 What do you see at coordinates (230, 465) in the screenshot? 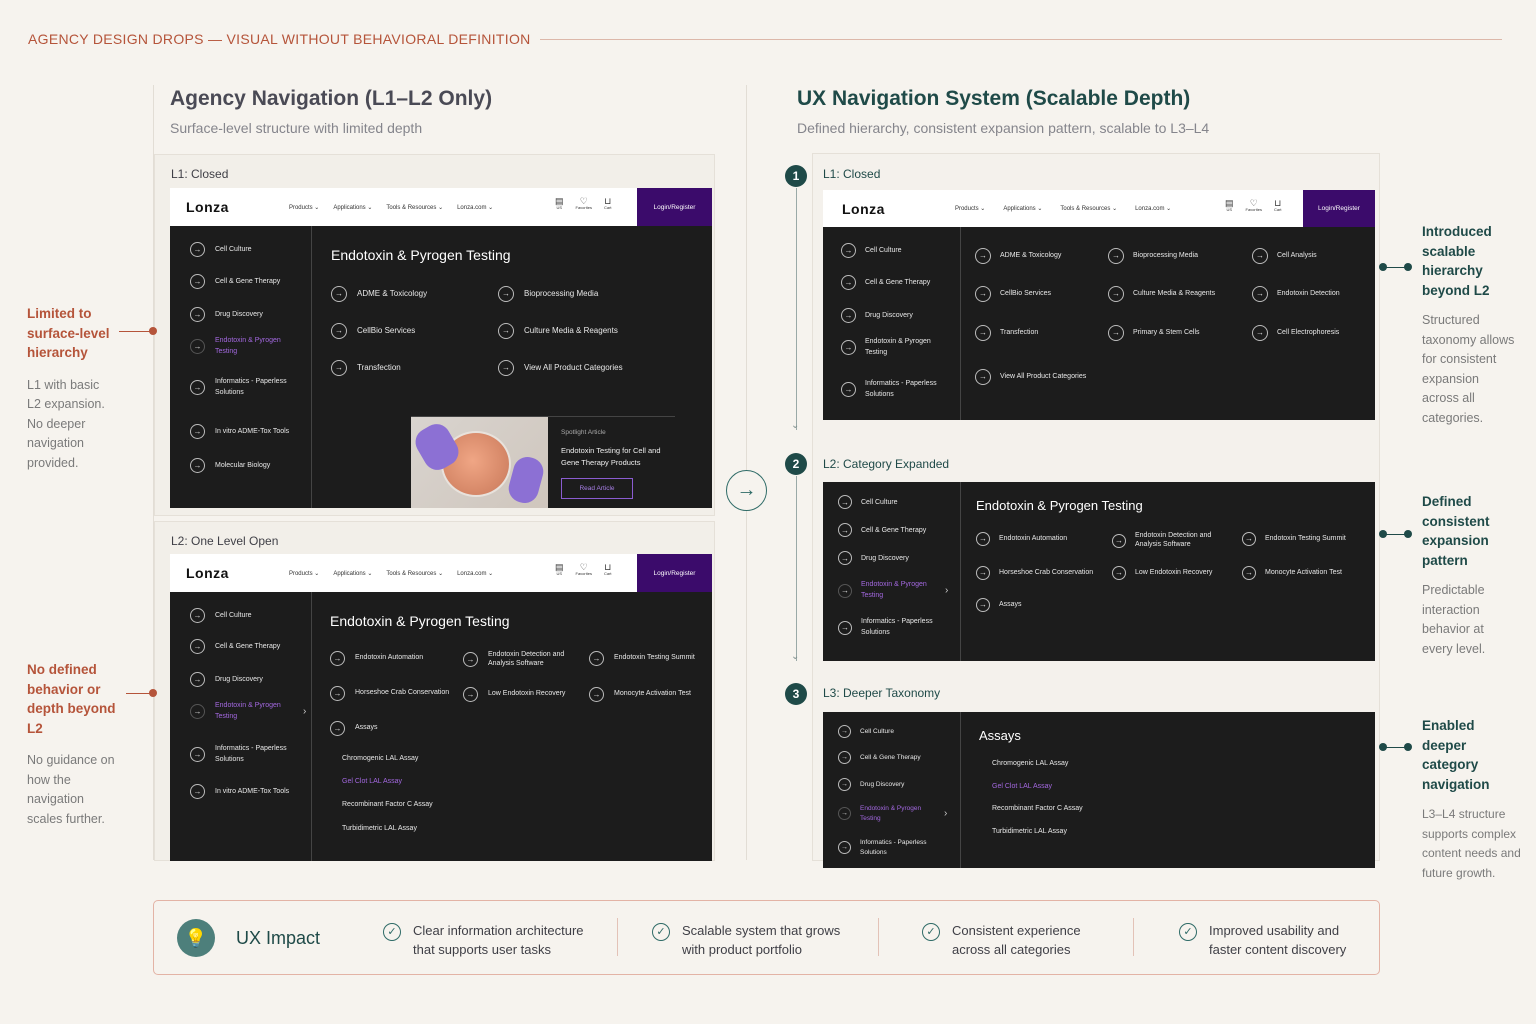
I see `sidebar-item: → Molecular Biology` at bounding box center [230, 465].